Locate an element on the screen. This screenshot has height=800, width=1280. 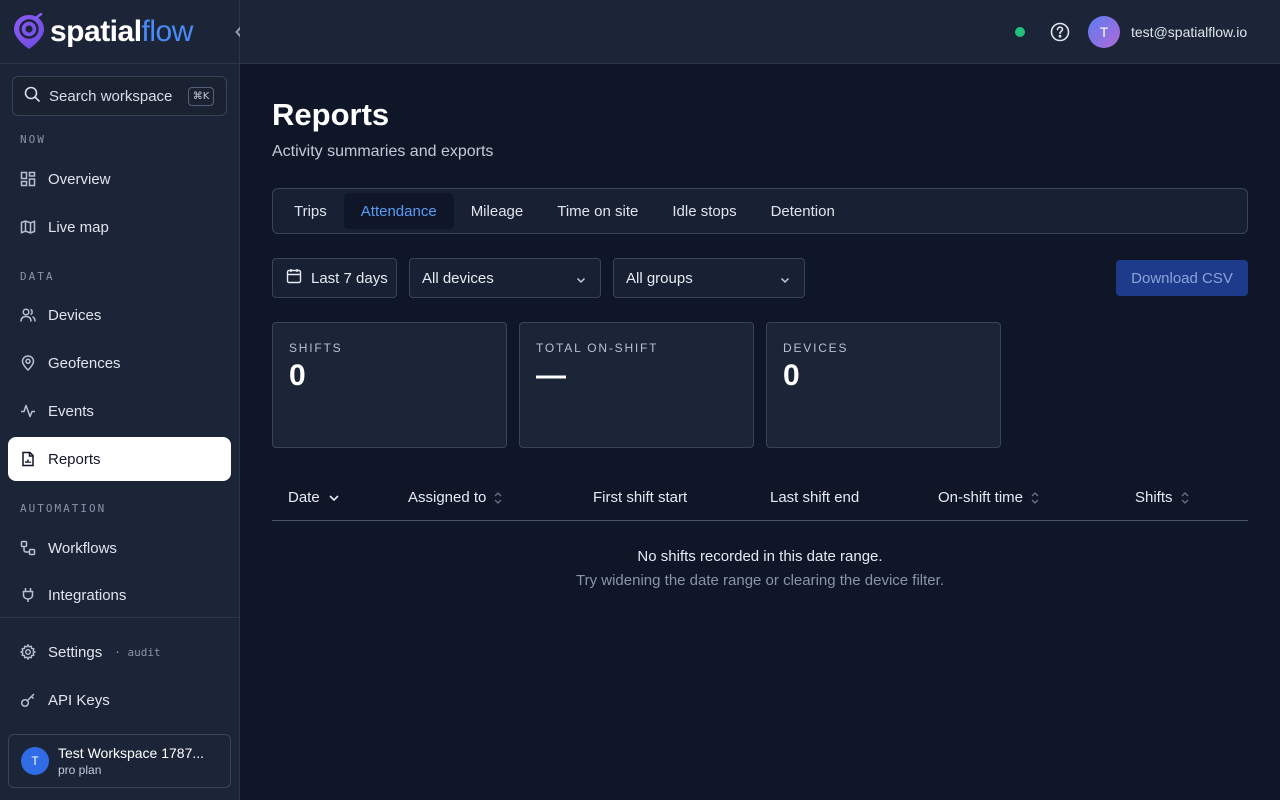
groups-select: All groups is located at coordinates (709, 278).